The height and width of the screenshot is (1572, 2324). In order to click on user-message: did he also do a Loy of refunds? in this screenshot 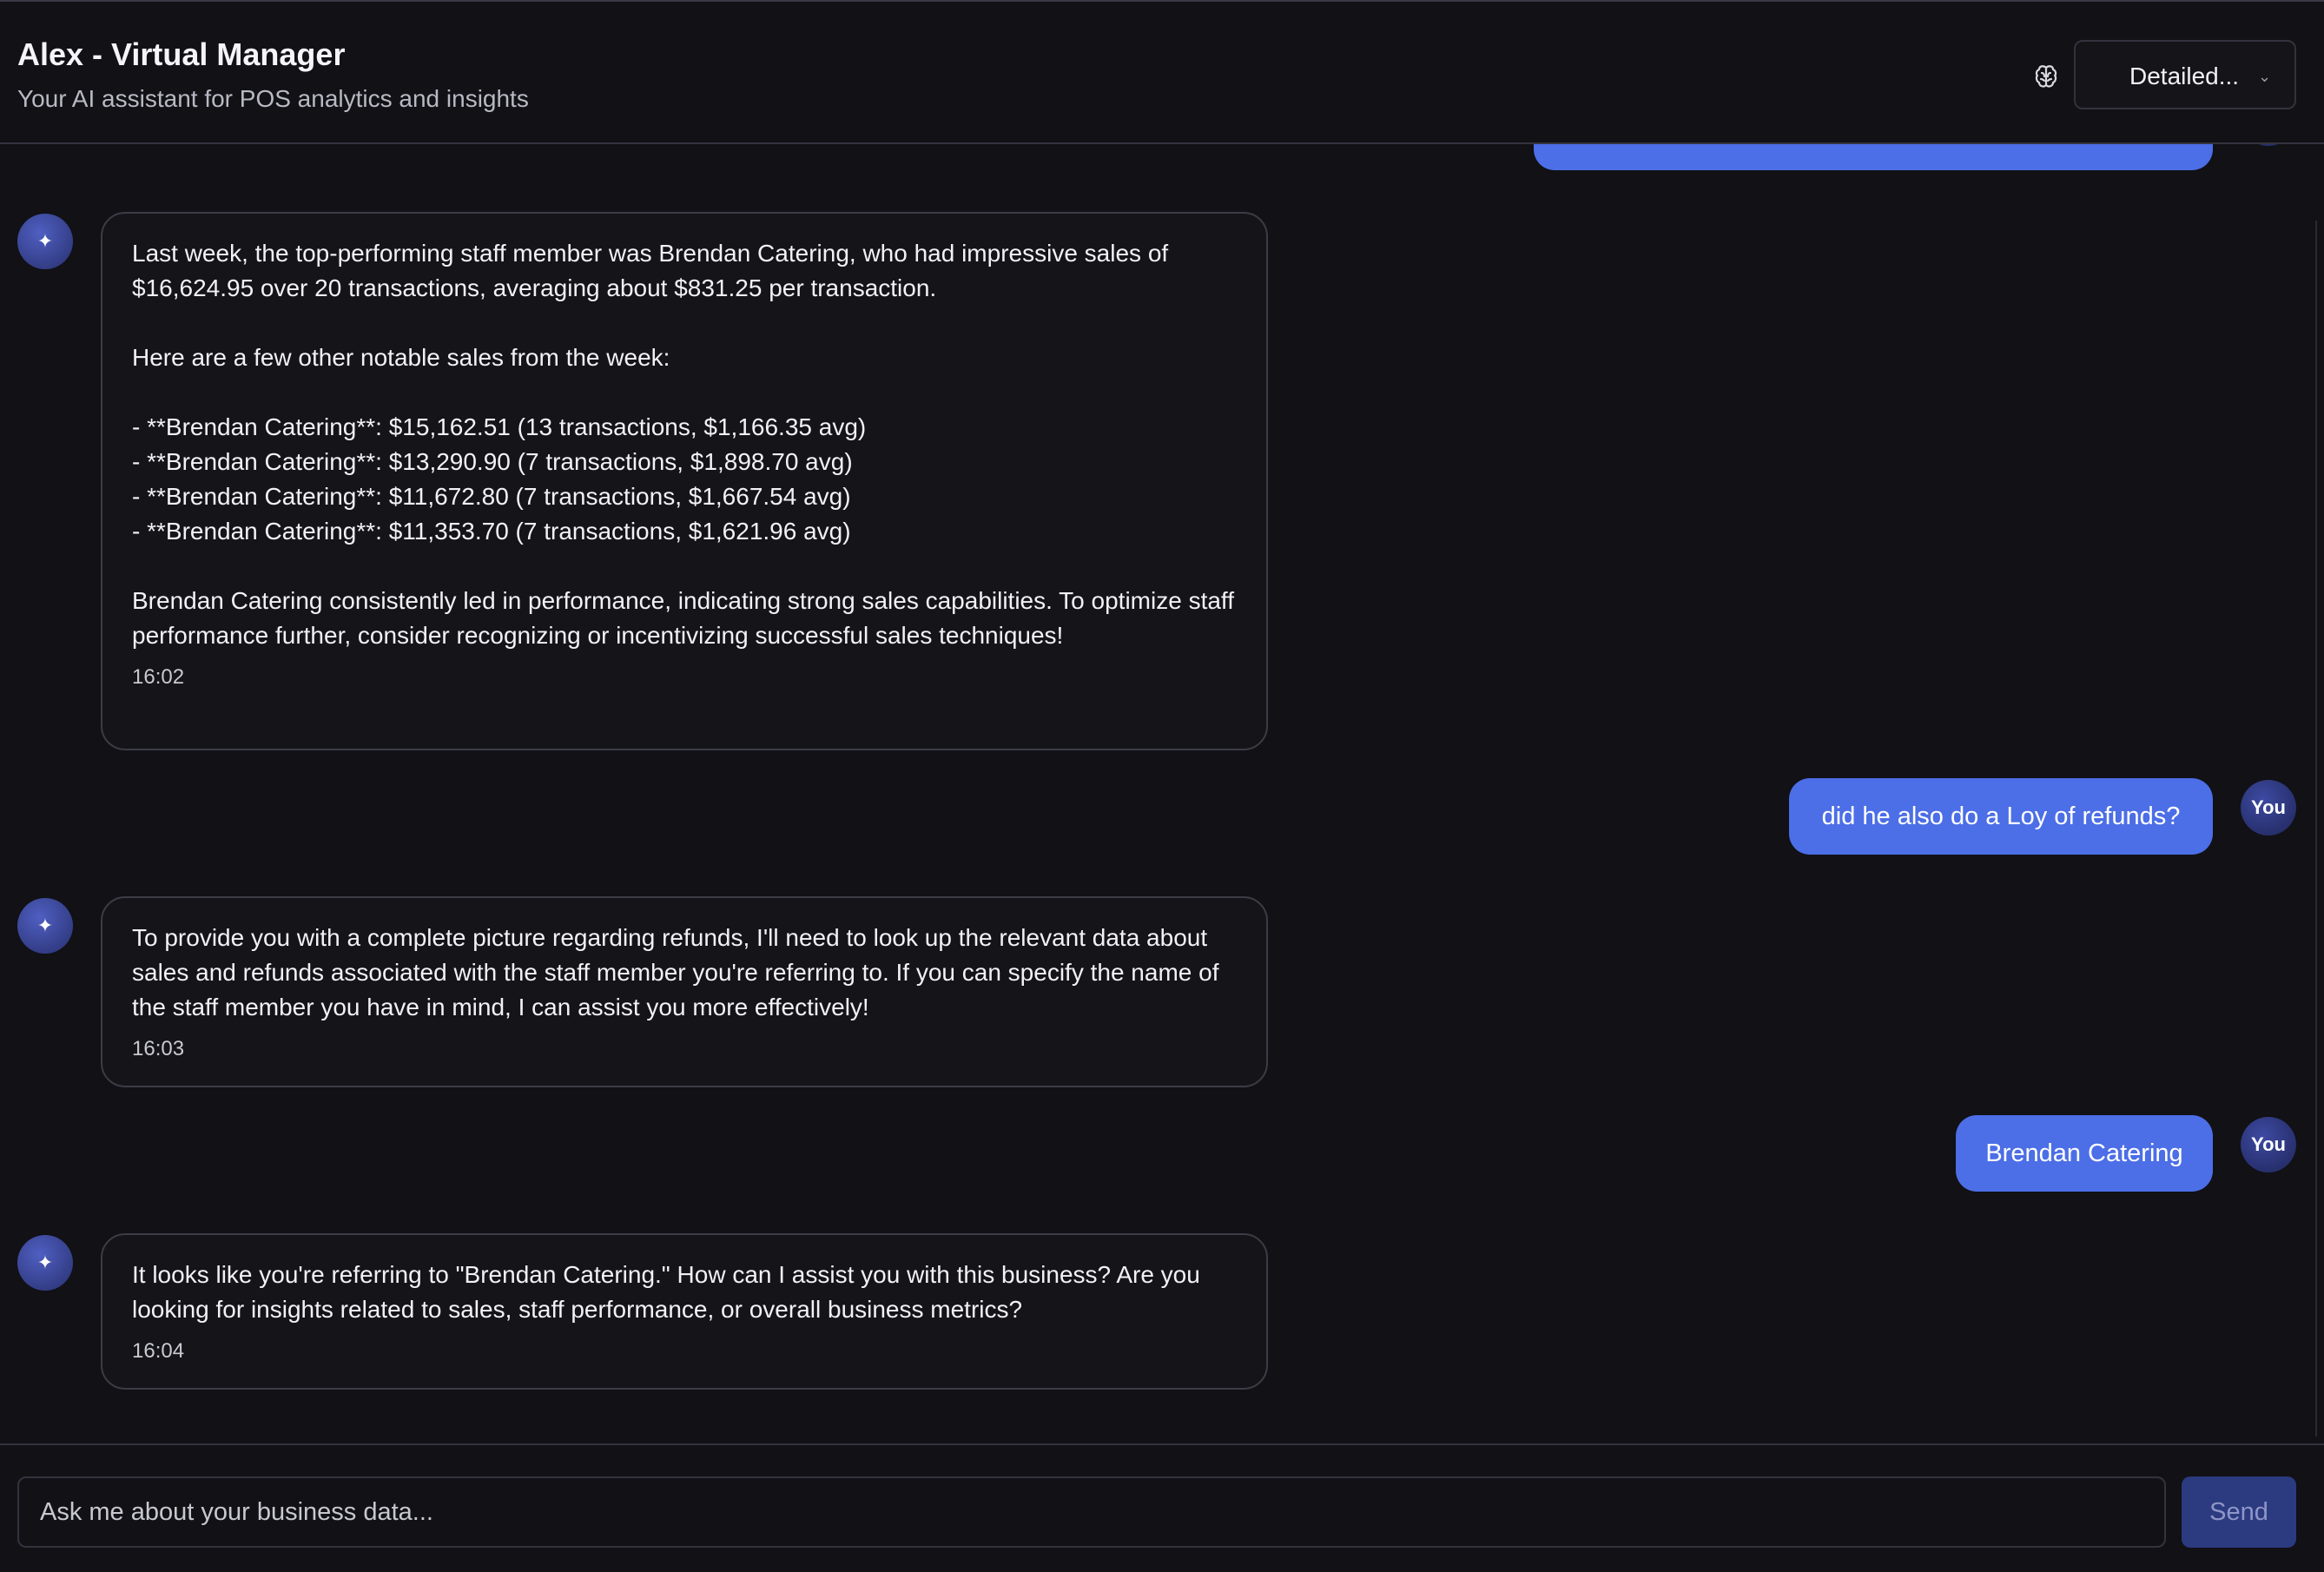, I will do `click(2001, 816)`.